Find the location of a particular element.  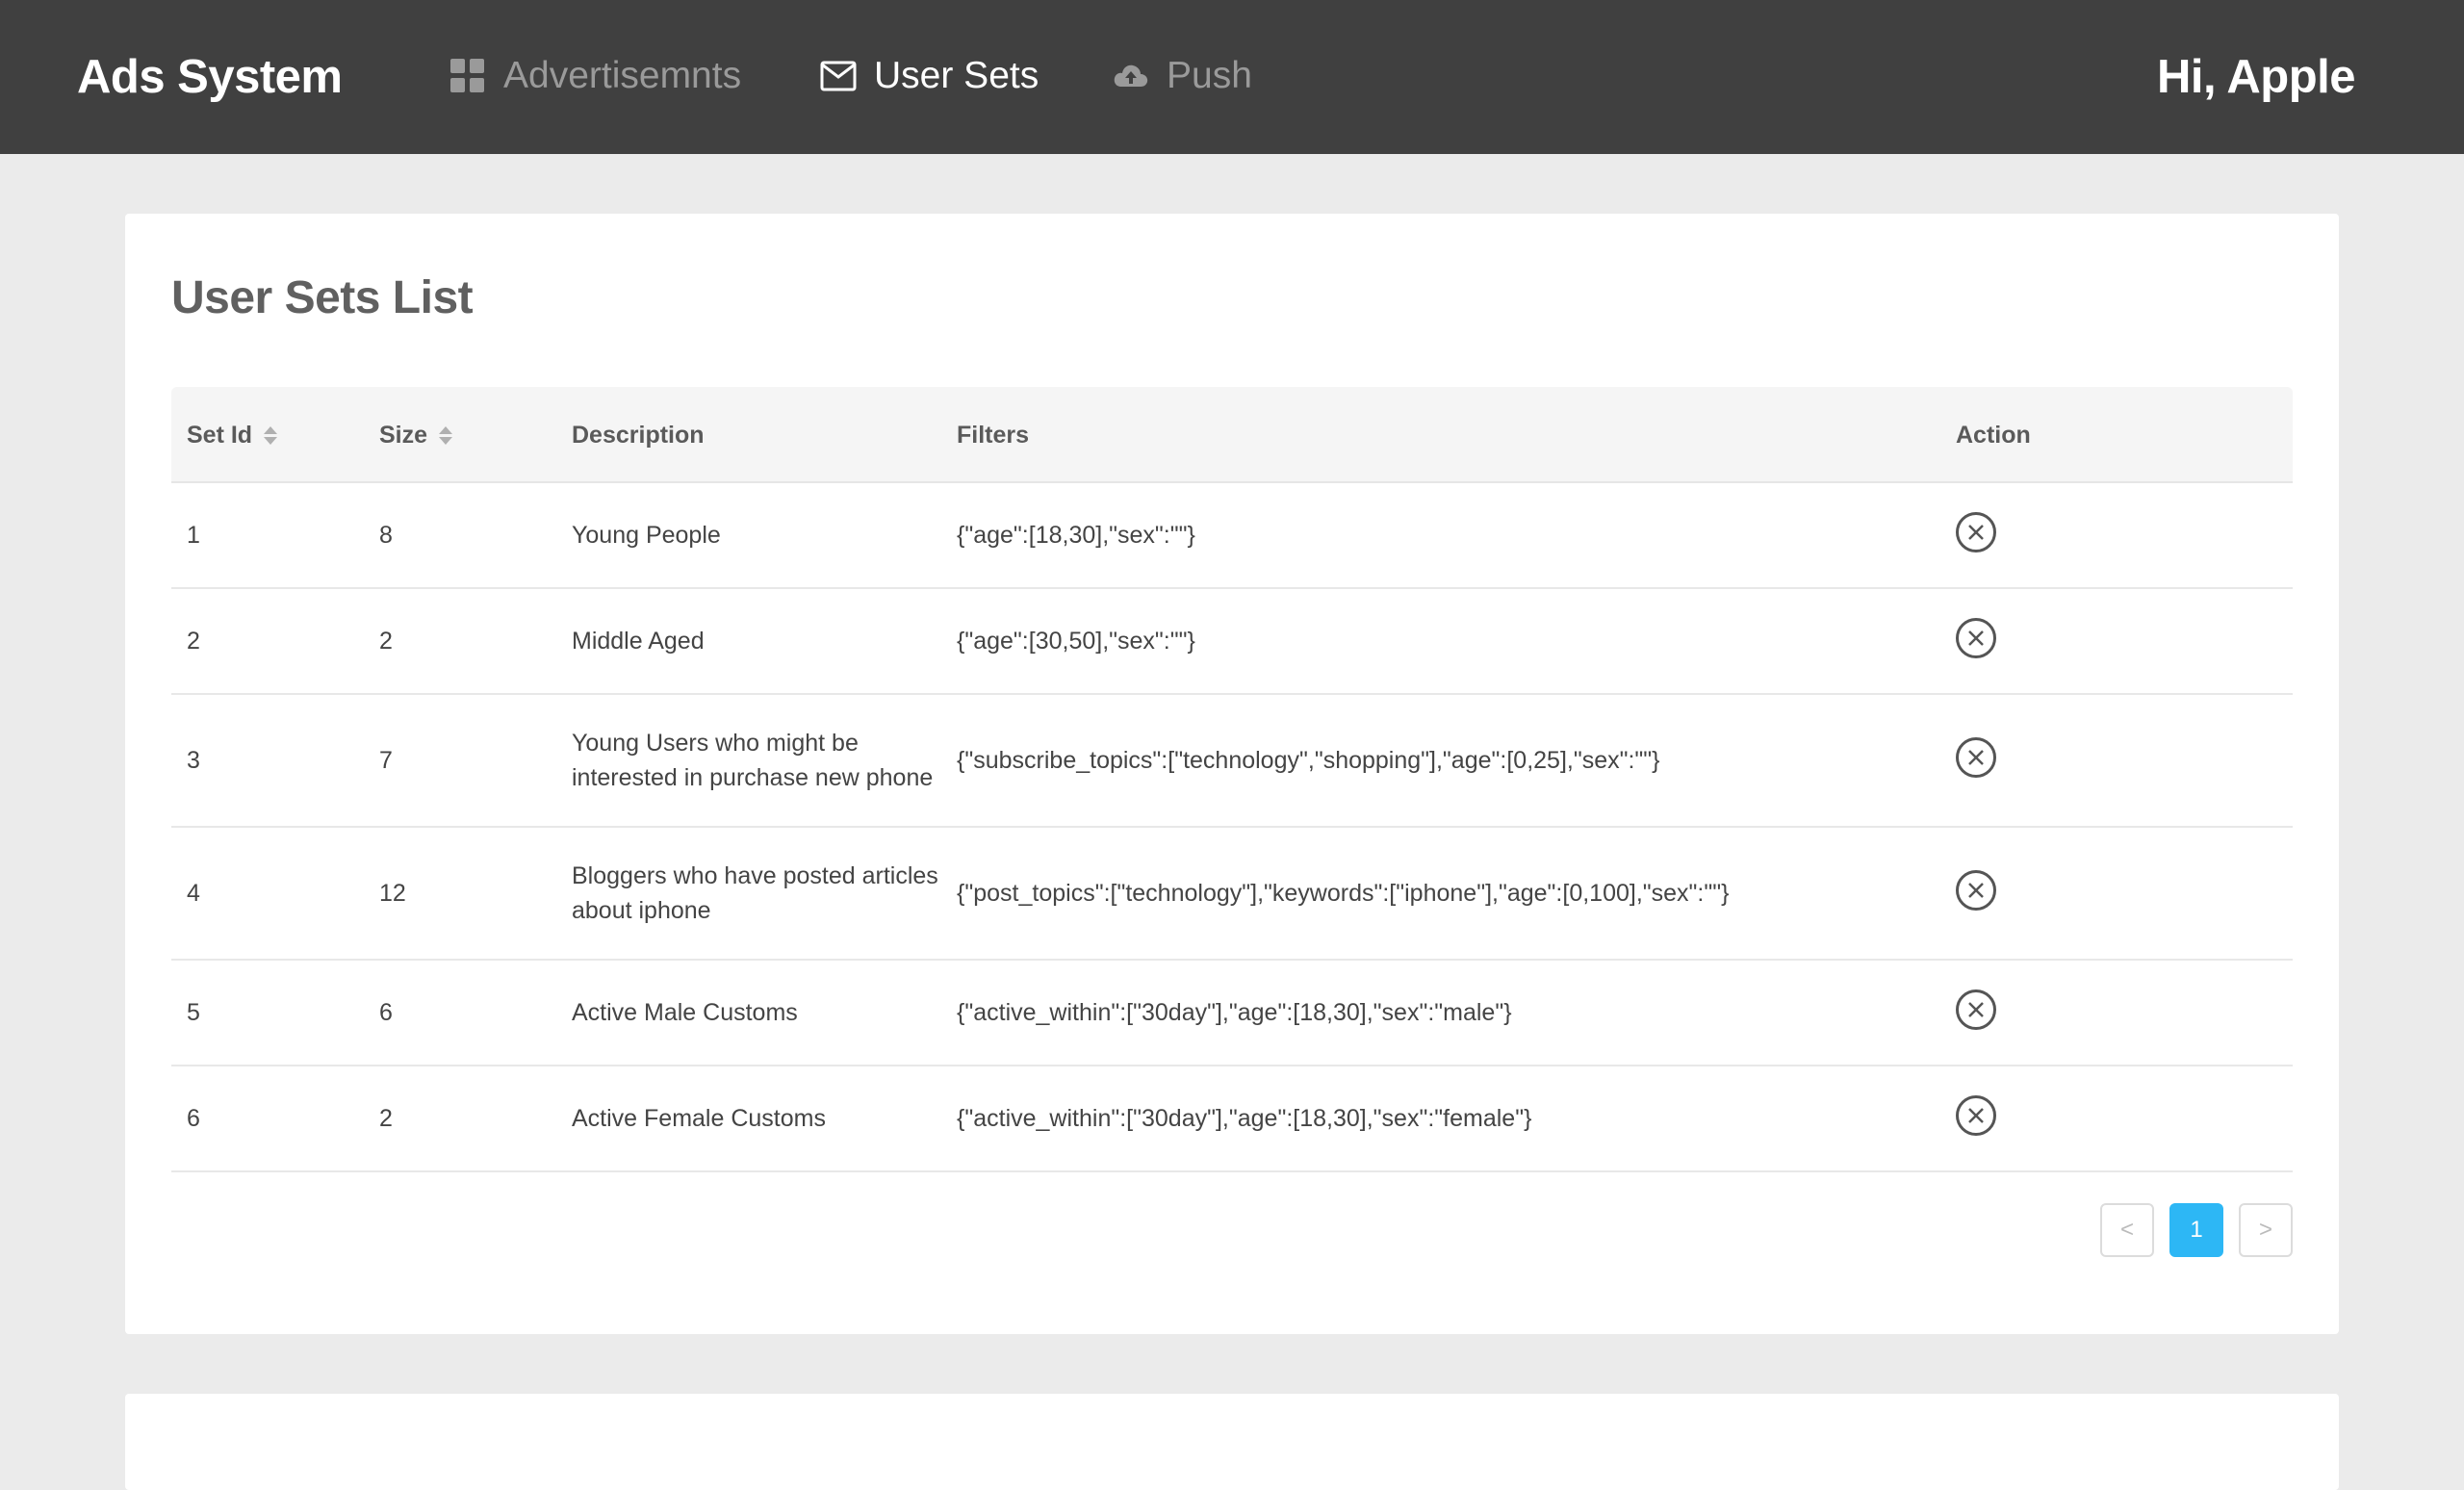

cloud-upload-icon is located at coordinates (1131, 76).